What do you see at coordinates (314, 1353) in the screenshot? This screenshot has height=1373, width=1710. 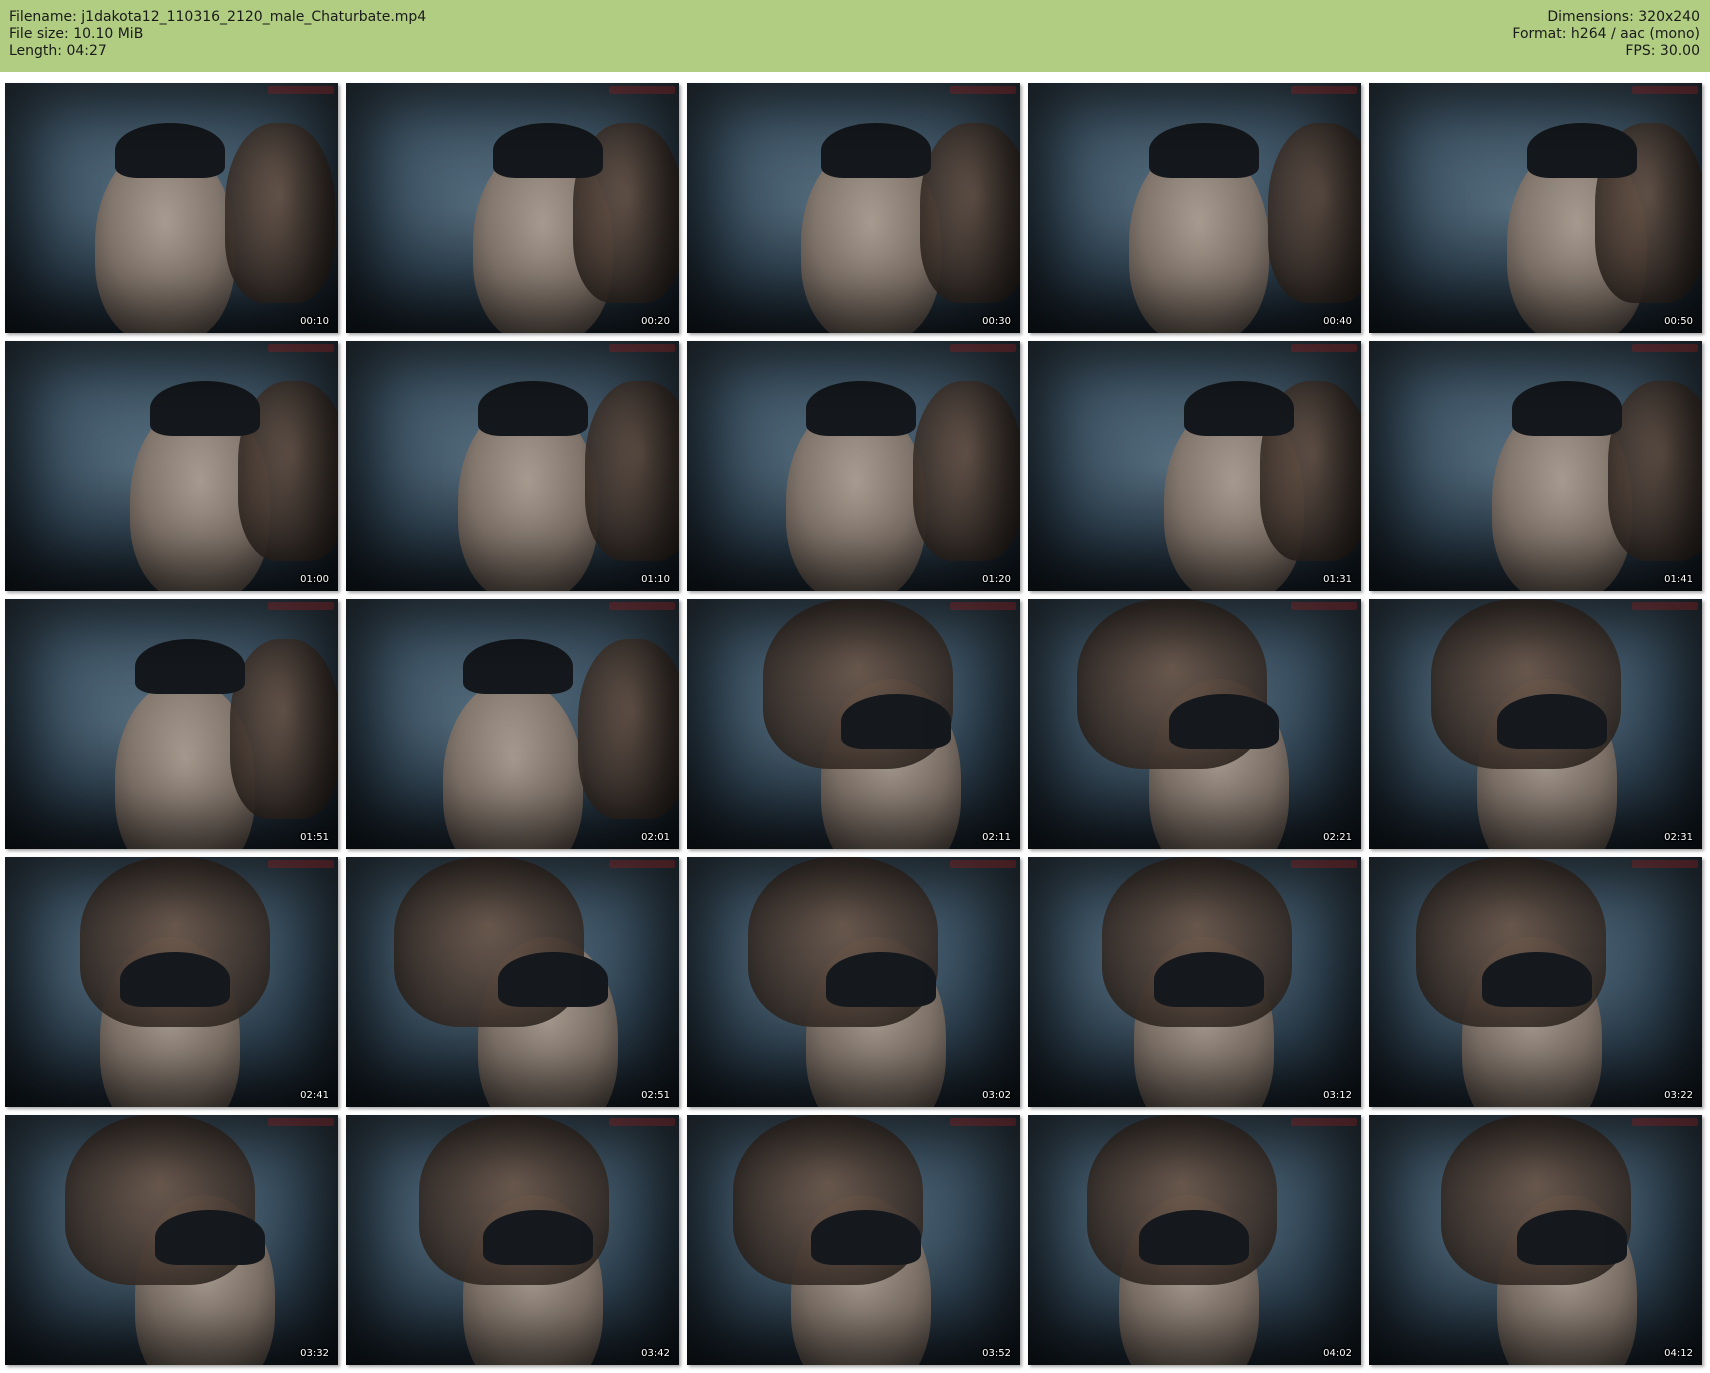 I see `timestamp-label: 03:32` at bounding box center [314, 1353].